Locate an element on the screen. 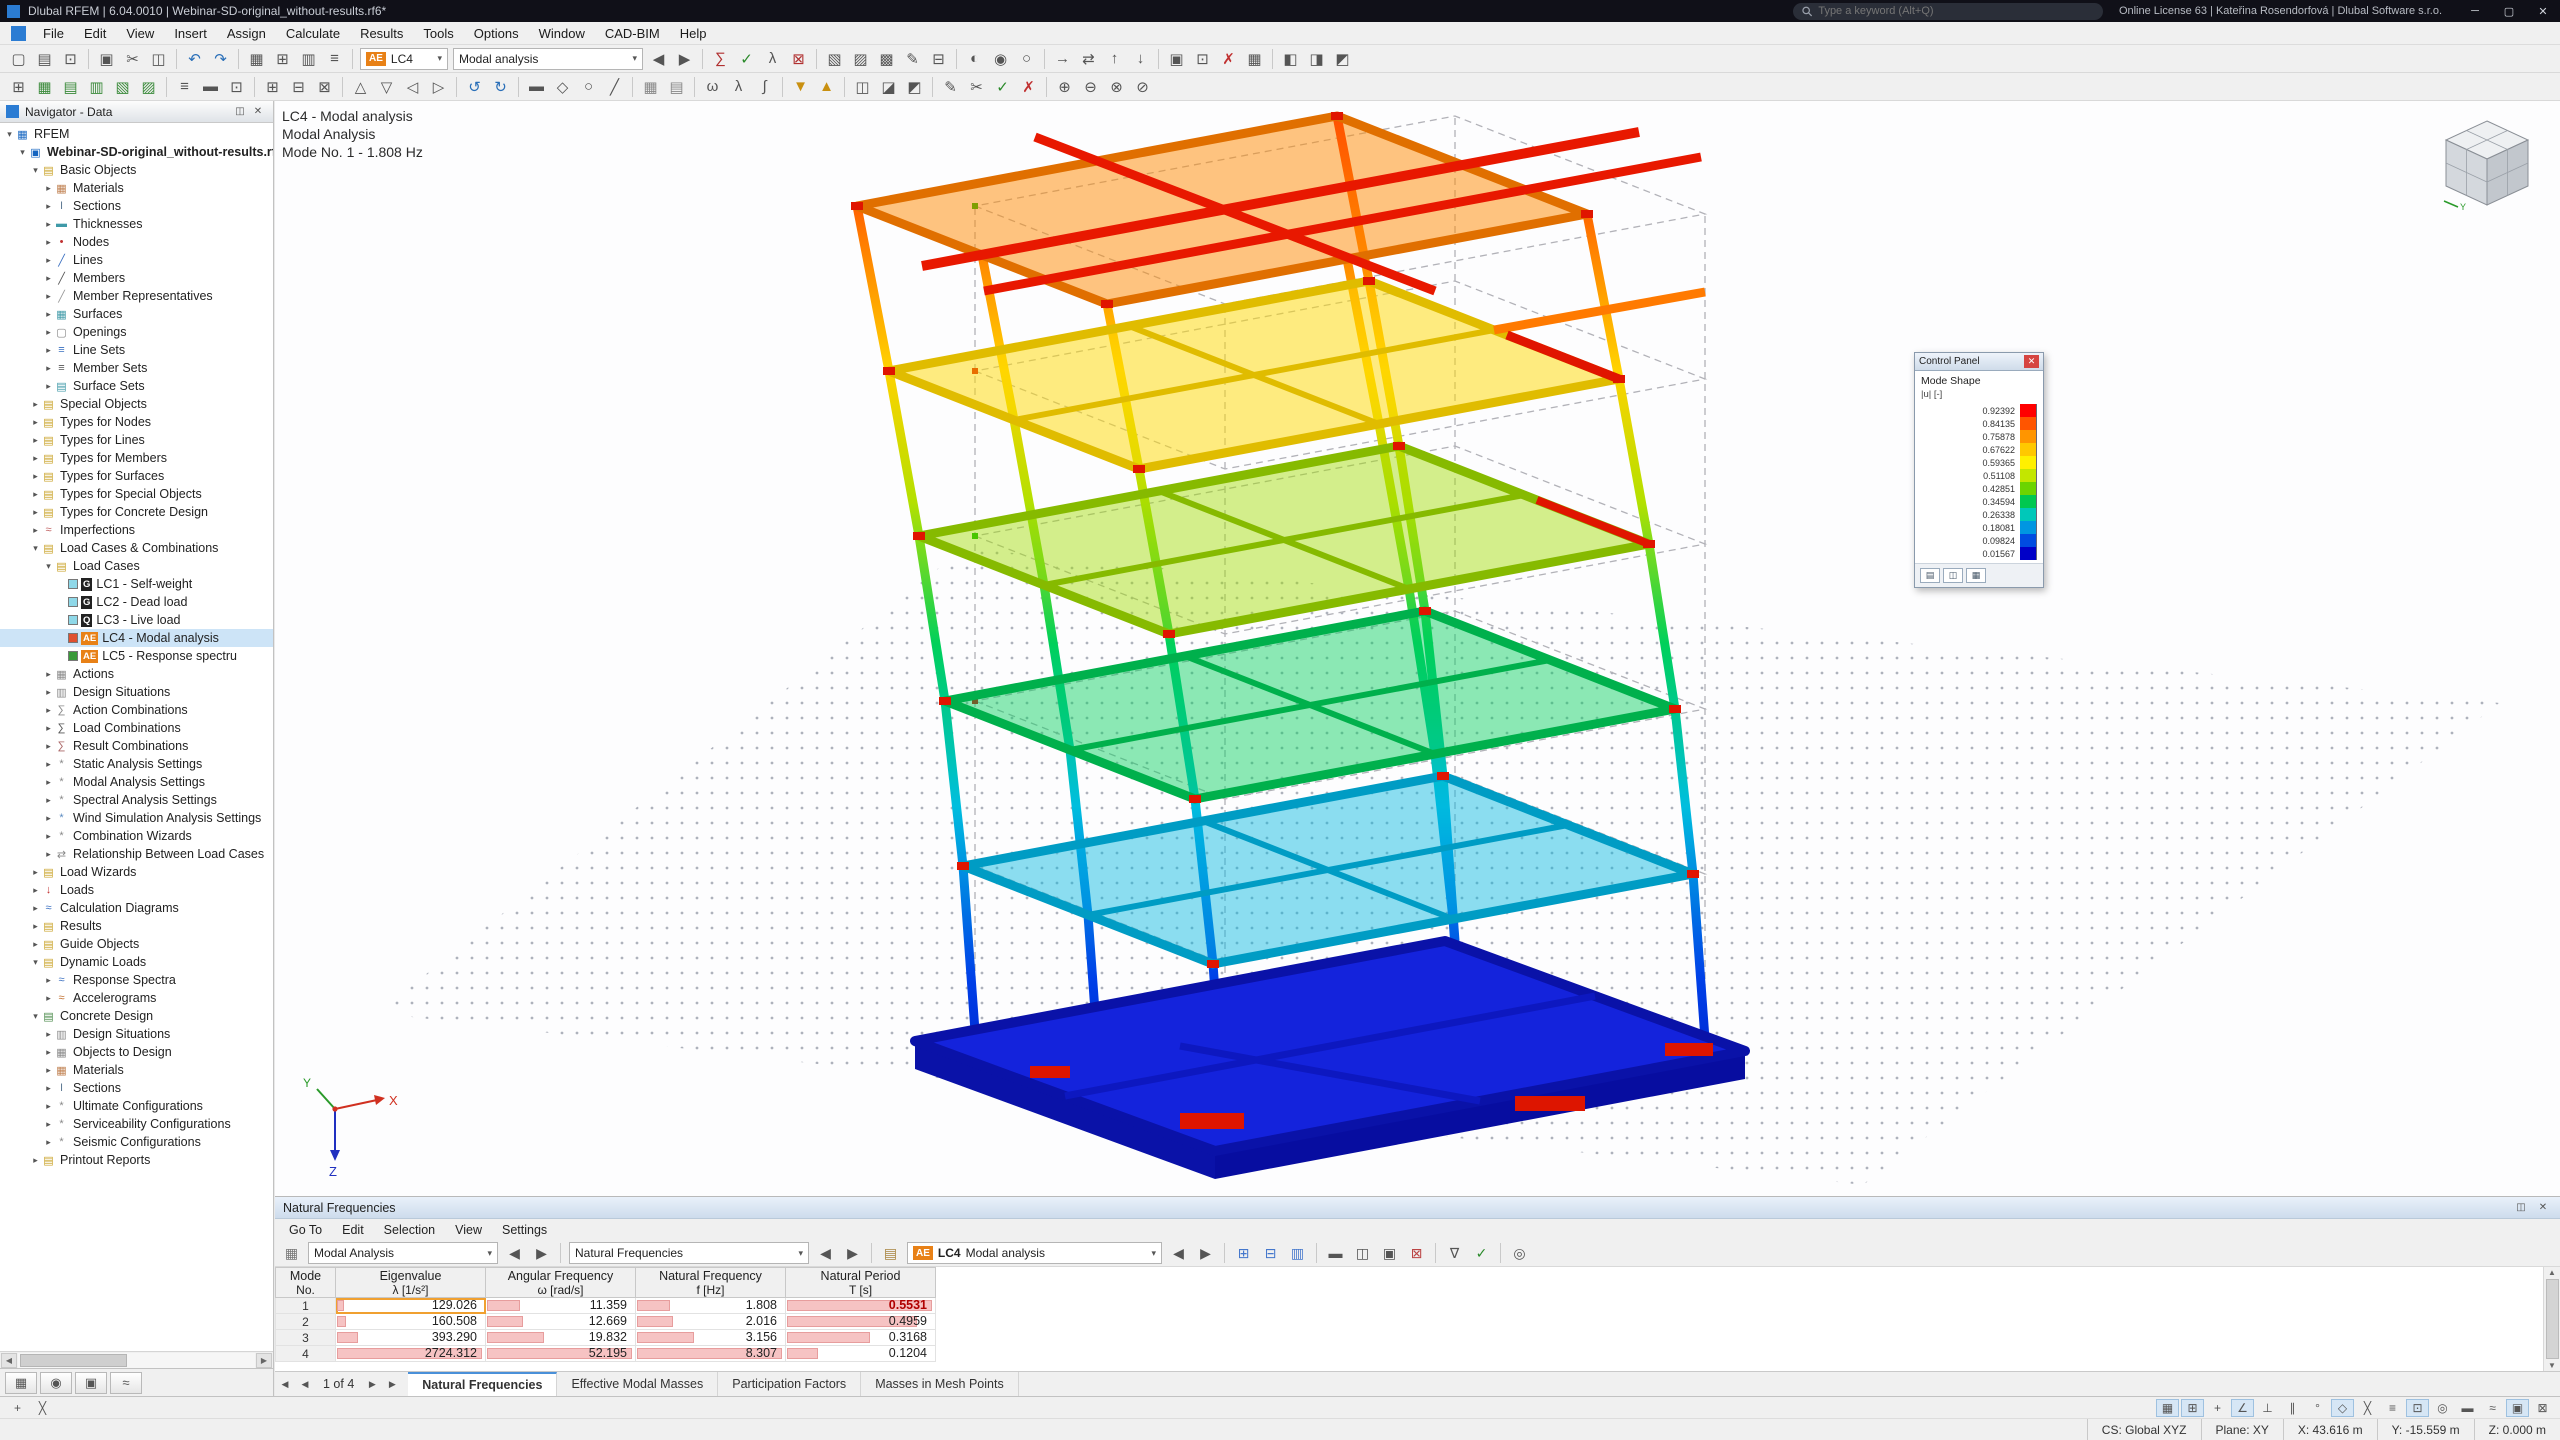 This screenshot has height=1440, width=2560. toolbar-button: ⊠ is located at coordinates (1416, 1253).